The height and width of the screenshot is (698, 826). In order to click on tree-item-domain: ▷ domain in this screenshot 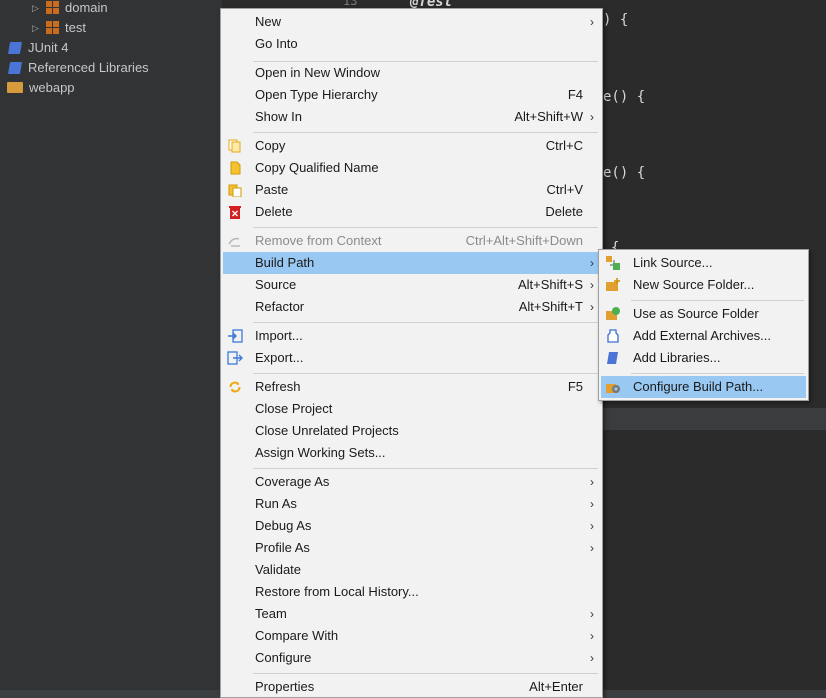, I will do `click(70, 9)`.